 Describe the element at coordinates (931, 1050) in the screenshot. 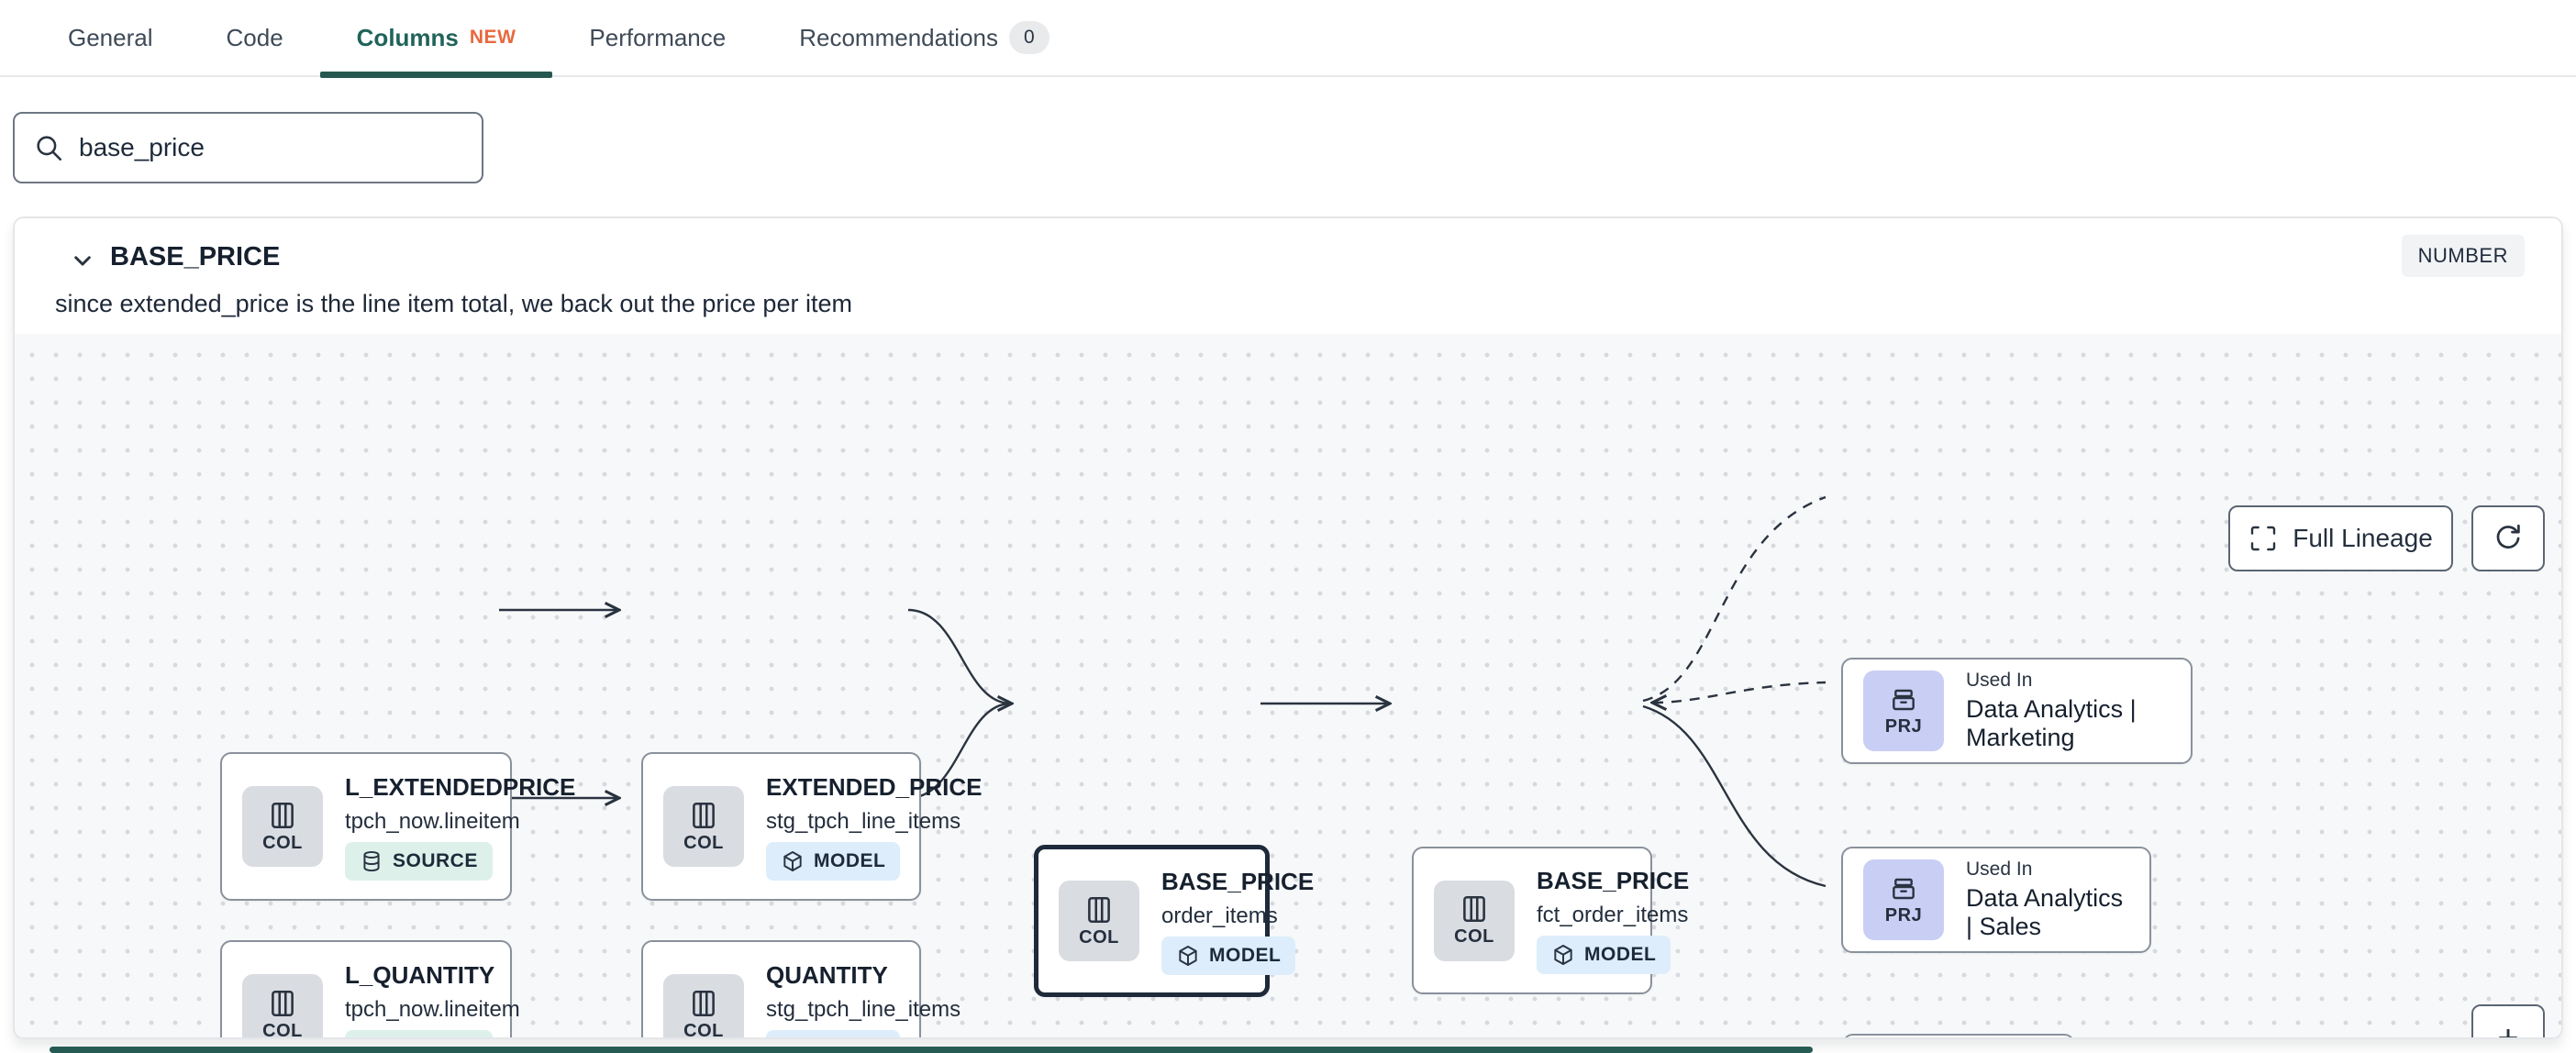

I see `horizontal-scrollbar` at that location.